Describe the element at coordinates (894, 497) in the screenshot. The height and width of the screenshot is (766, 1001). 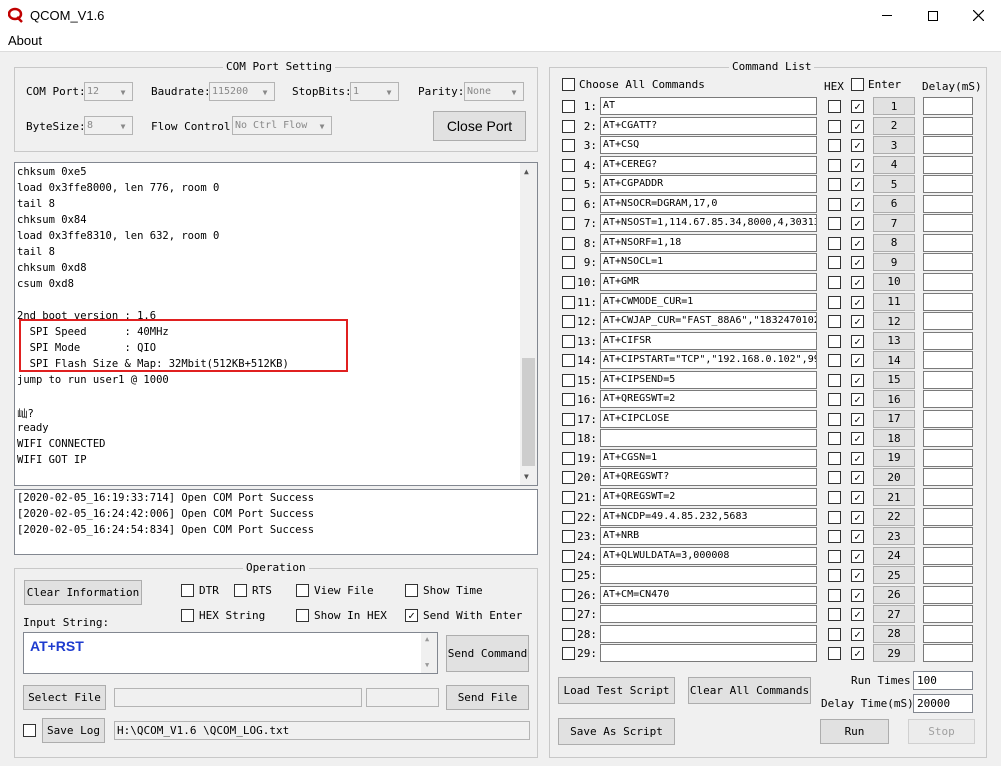
I see `command-send-button: 21` at that location.